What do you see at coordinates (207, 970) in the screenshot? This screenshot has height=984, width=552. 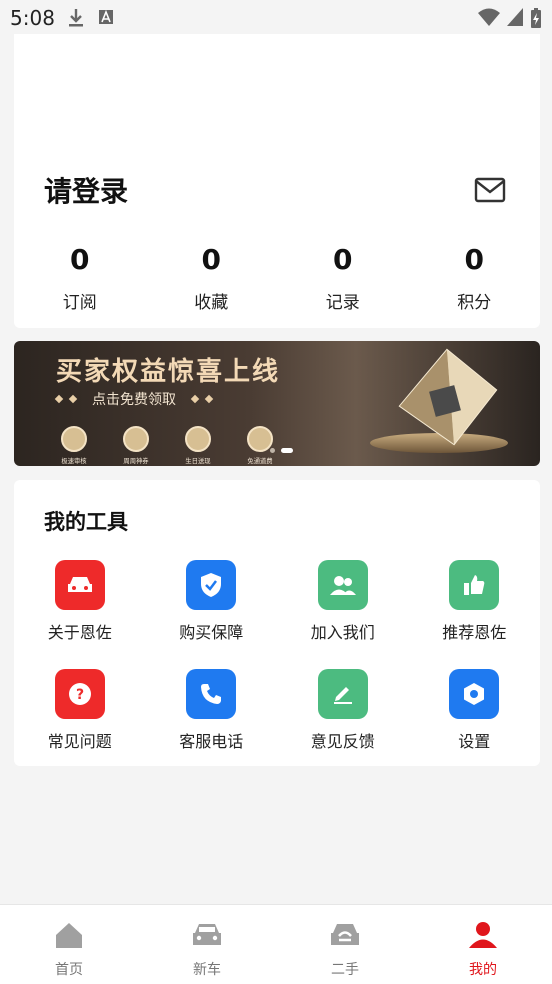 I see `tab-label: 新车` at bounding box center [207, 970].